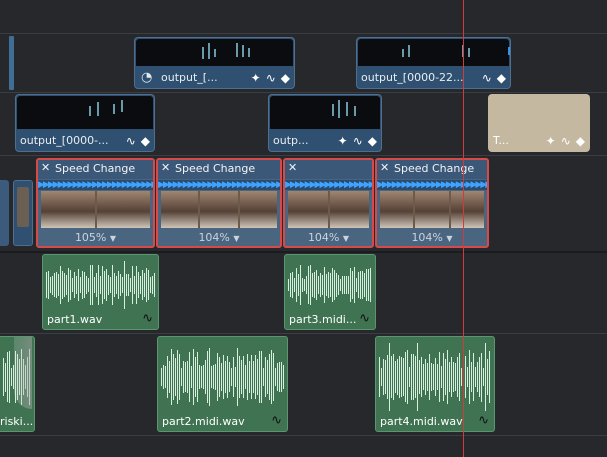  What do you see at coordinates (421, 421) in the screenshot?
I see `clip-label: part4.midi.wav` at bounding box center [421, 421].